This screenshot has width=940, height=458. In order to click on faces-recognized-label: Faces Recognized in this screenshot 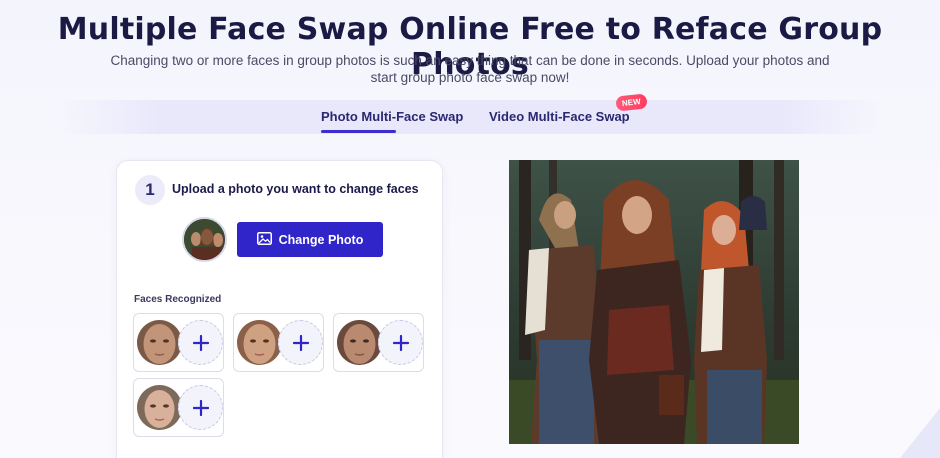, I will do `click(178, 299)`.